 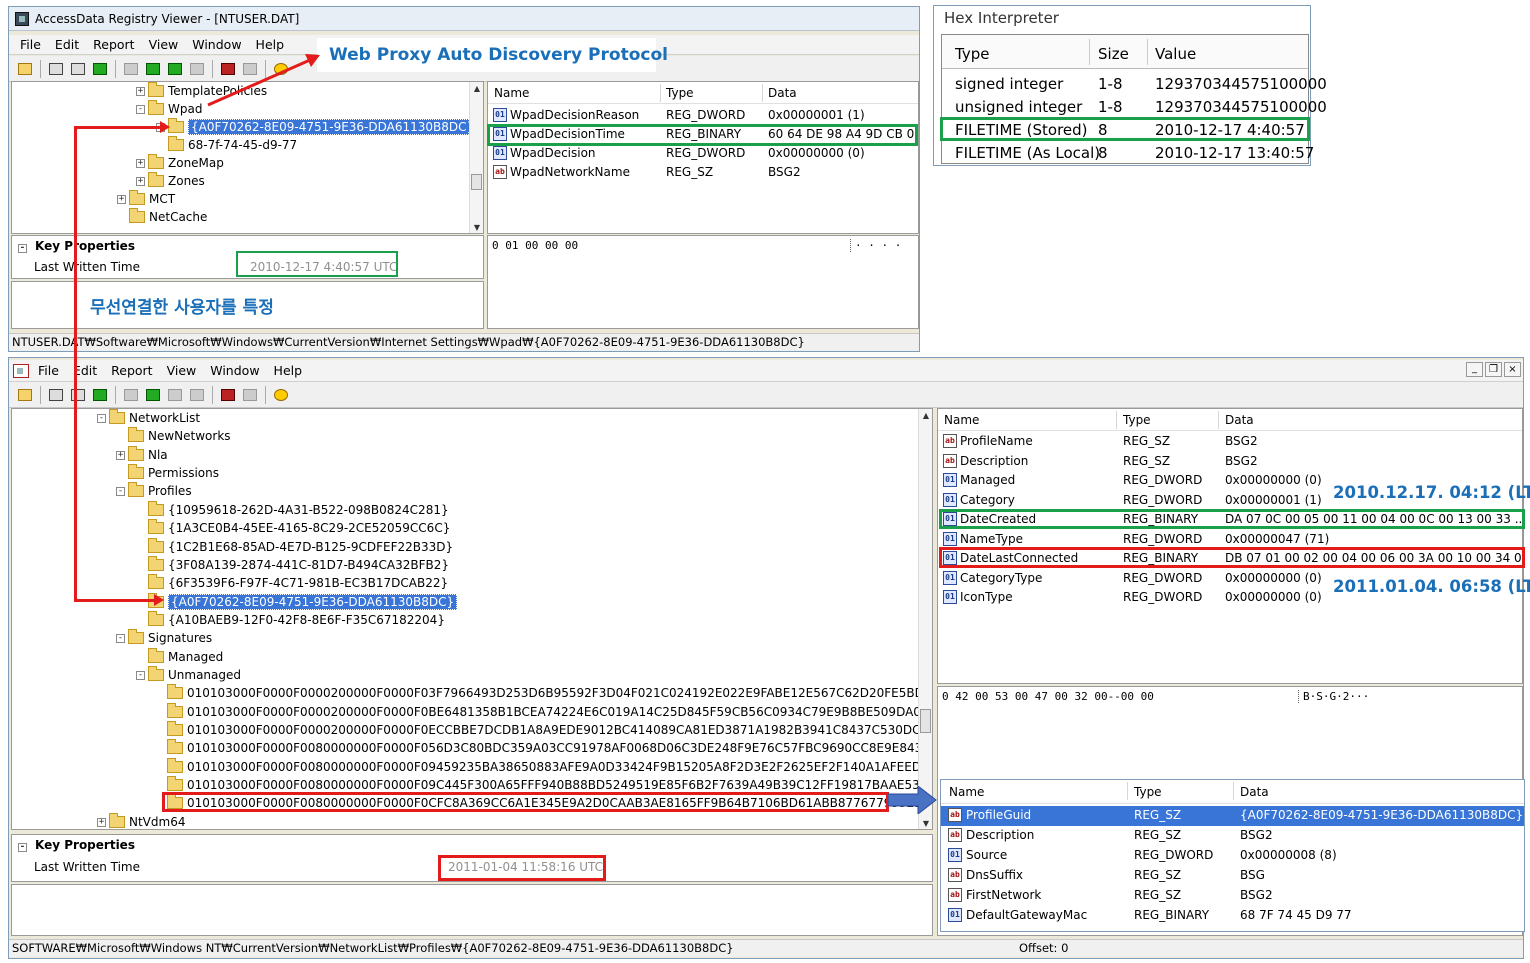 What do you see at coordinates (703, 172) in the screenshot?
I see `value-row: ab WpadNetworkName REG_SZ BSG2` at bounding box center [703, 172].